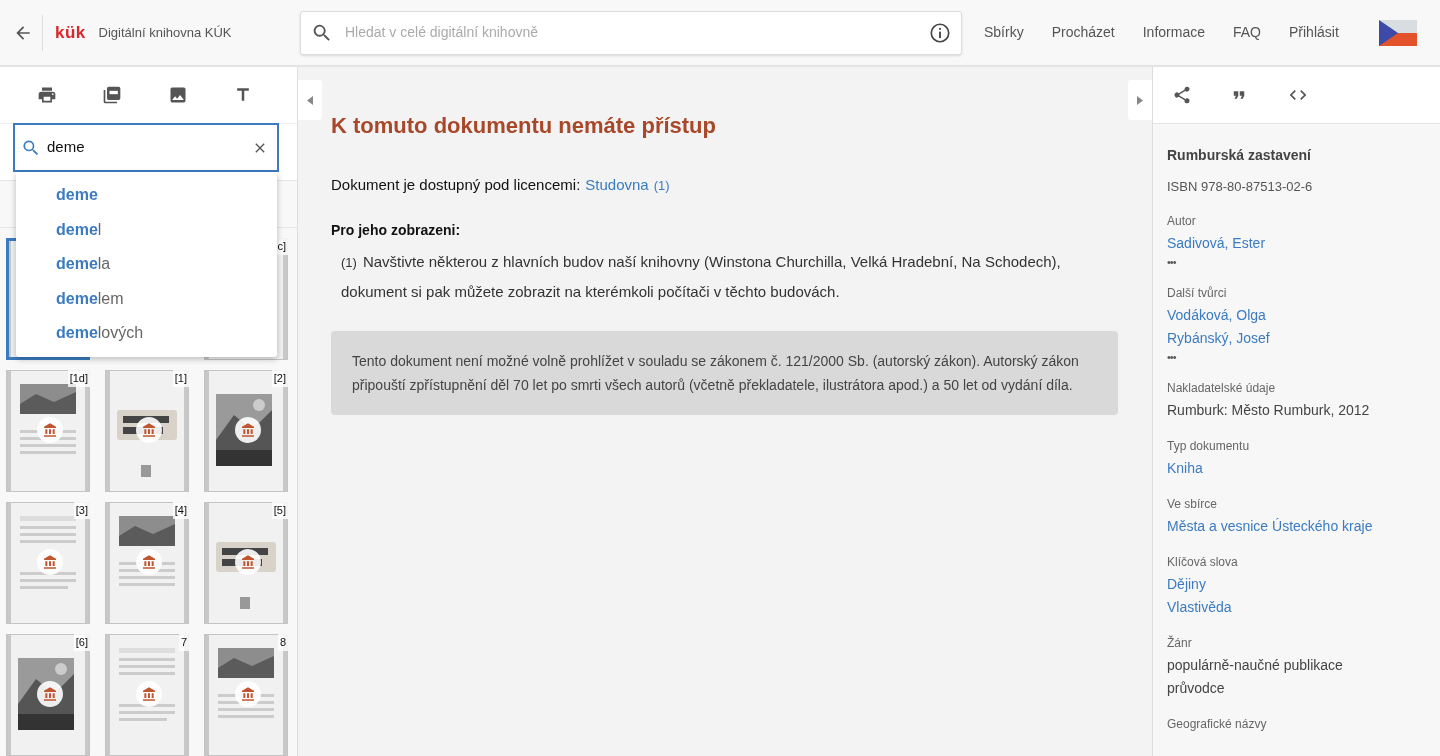  Describe the element at coordinates (1196, 688) in the screenshot. I see `metadata-value: průvodce` at that location.